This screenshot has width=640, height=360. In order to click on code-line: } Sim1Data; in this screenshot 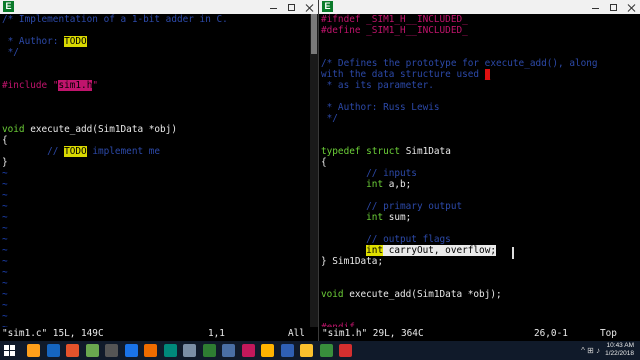, I will do `click(352, 261)`.